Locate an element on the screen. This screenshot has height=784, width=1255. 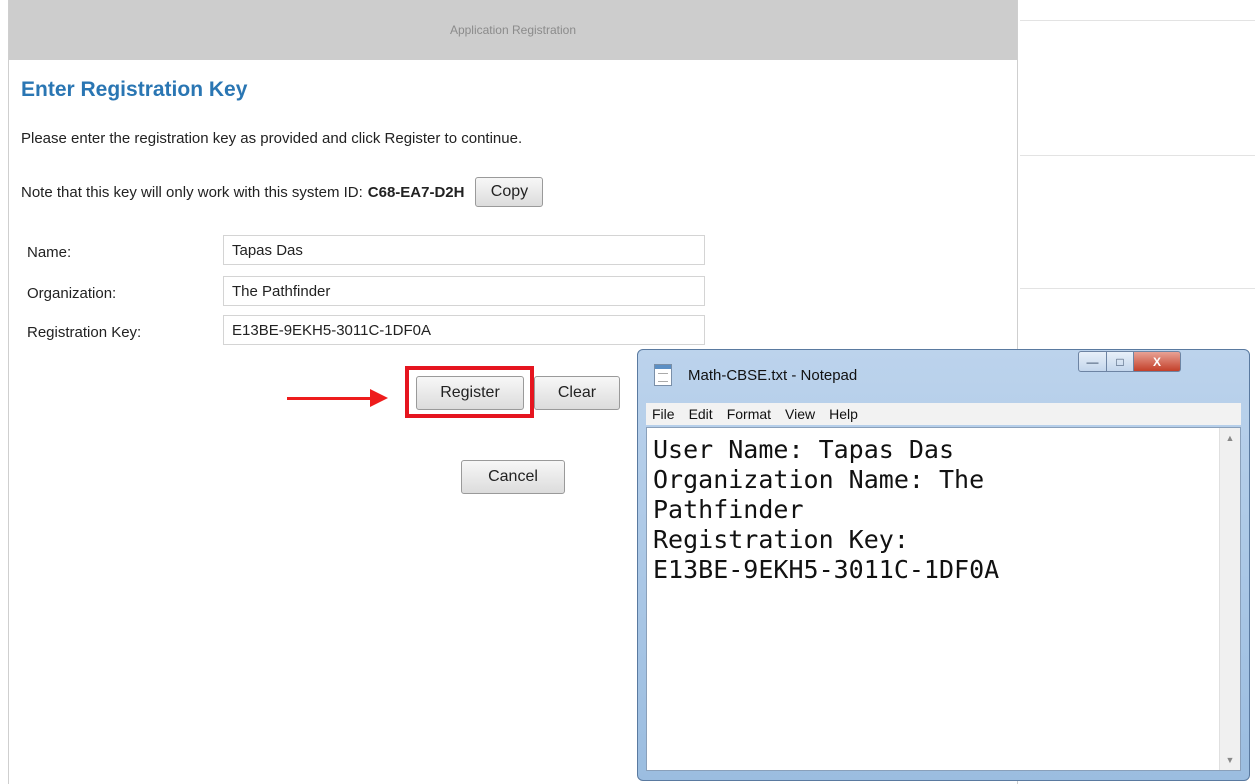
organization-field: The Pathfinder is located at coordinates (464, 291).